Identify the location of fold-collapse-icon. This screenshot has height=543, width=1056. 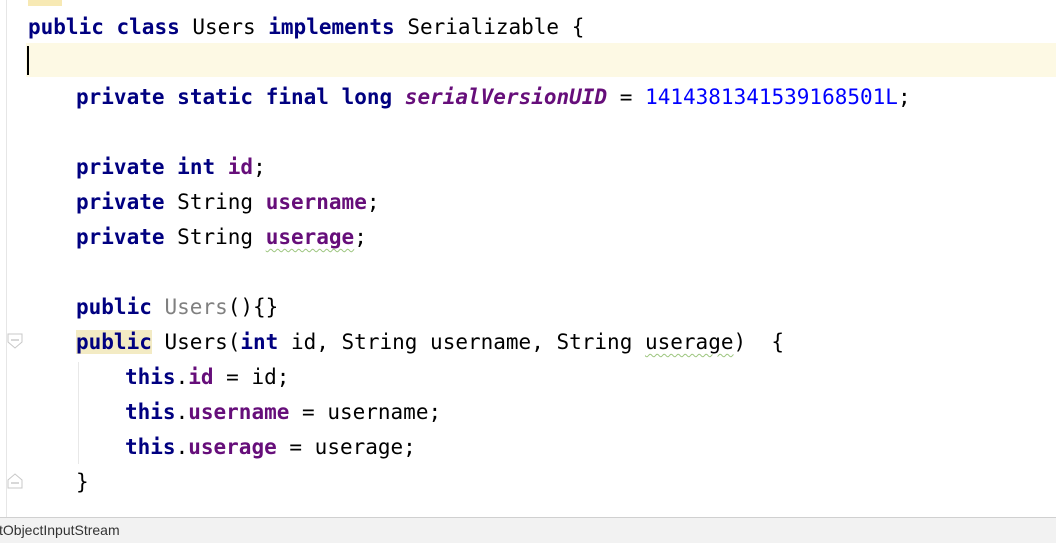
(15, 341).